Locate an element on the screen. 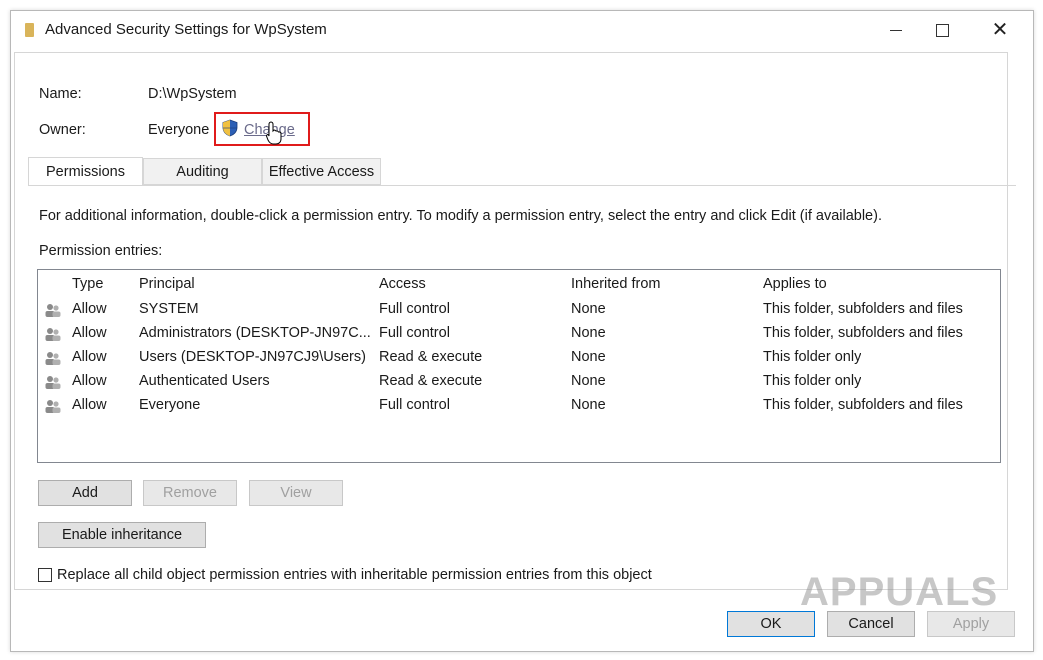 The height and width of the screenshot is (660, 1043). close-button: ✕ is located at coordinates (1000, 30).